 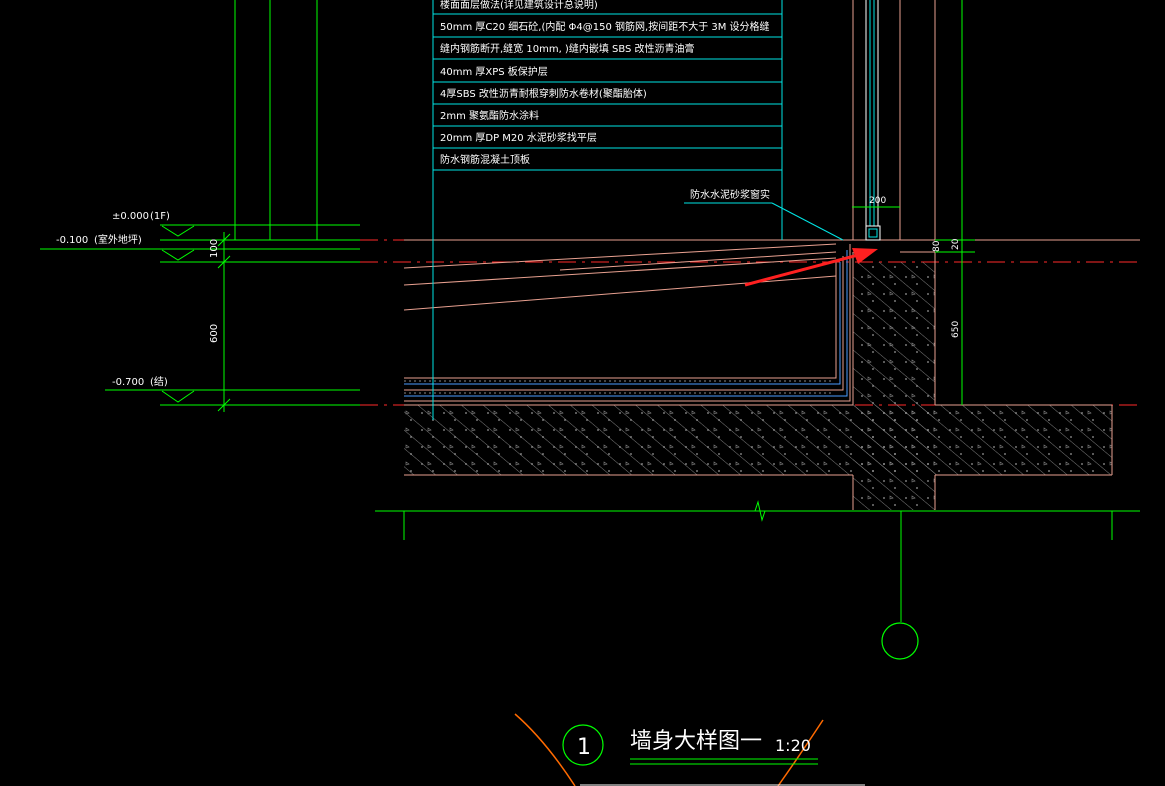 What do you see at coordinates (956, 244) in the screenshot?
I see `dimension-20: 20` at bounding box center [956, 244].